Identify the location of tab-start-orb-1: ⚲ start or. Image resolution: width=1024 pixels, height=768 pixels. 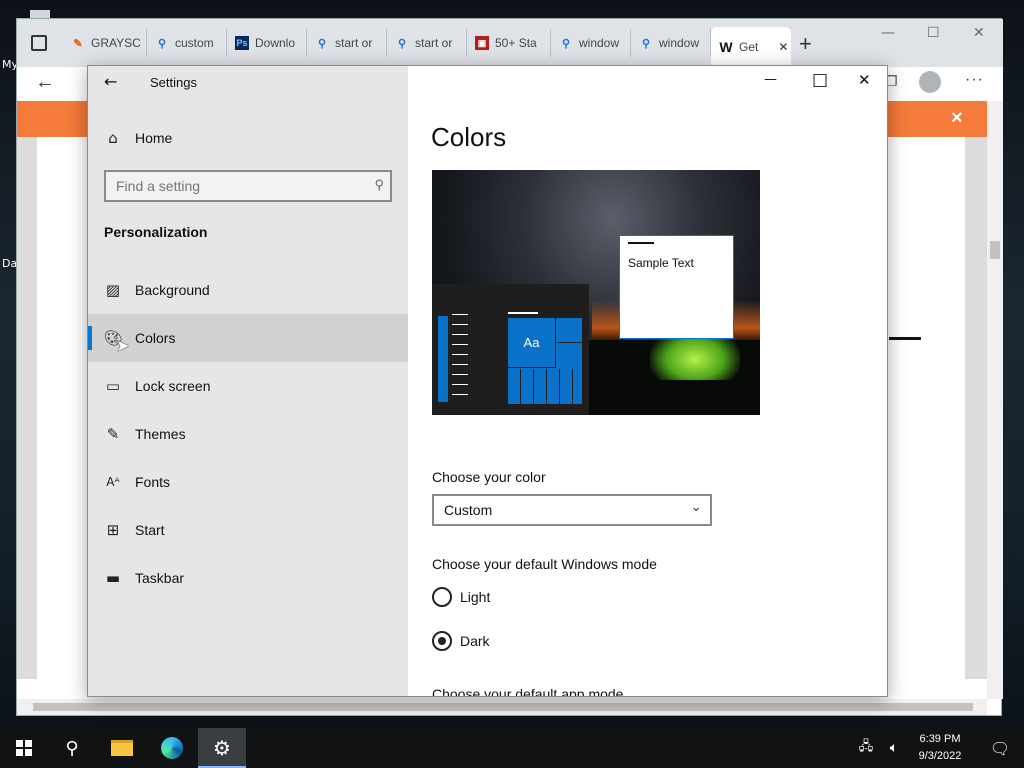
(347, 43).